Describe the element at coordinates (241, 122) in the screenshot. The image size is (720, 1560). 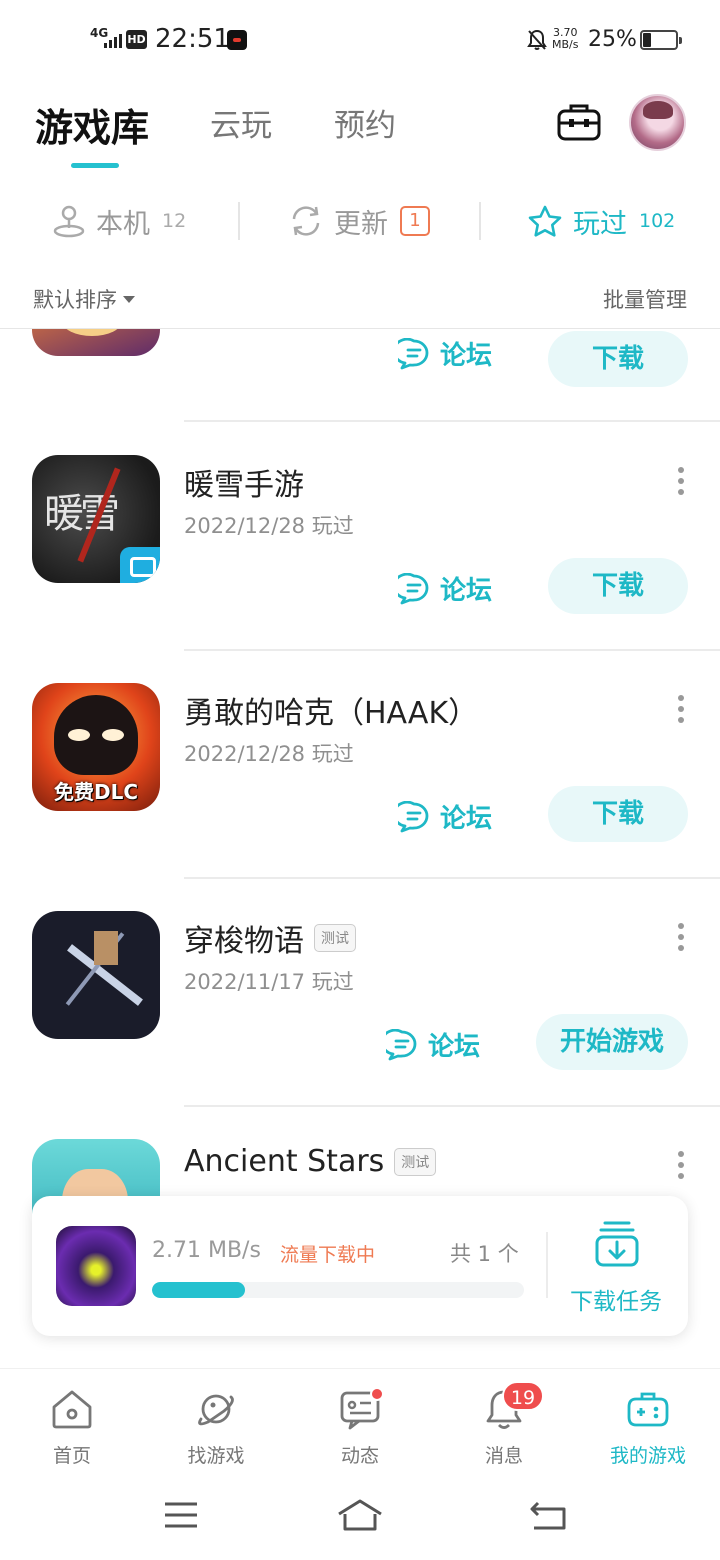
I see `tab-cloud-play: 云玩` at that location.